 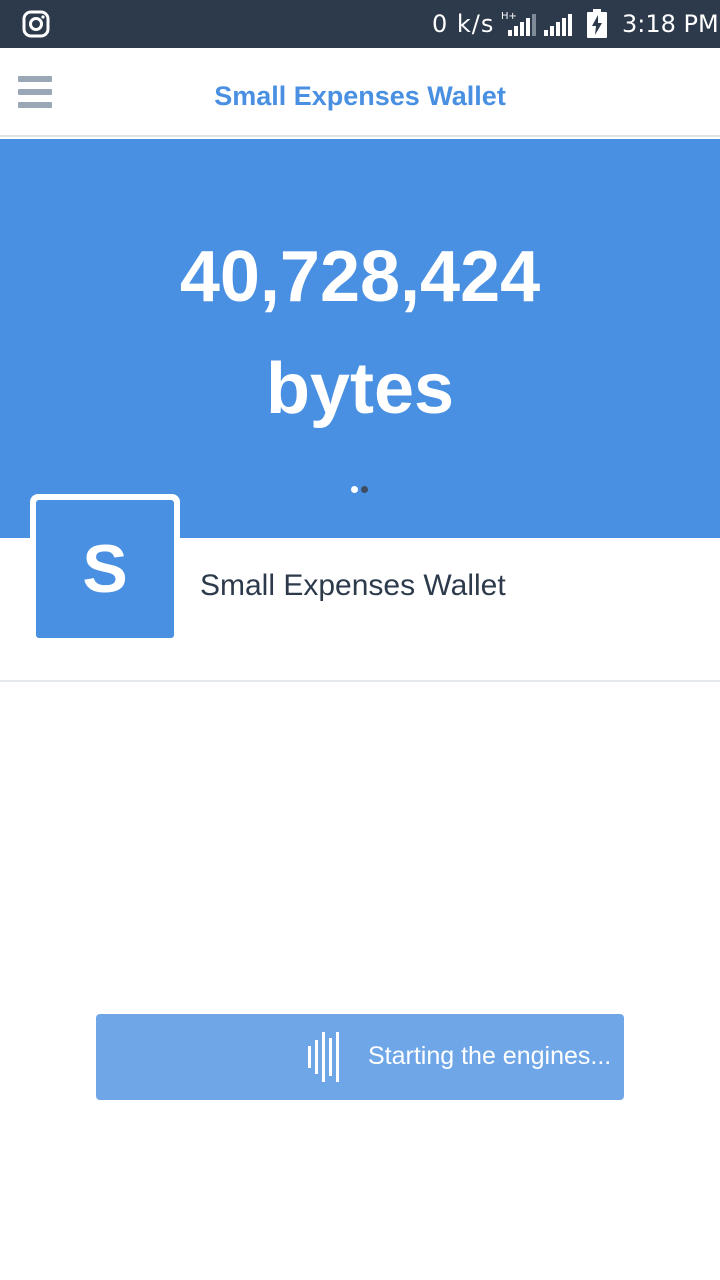 What do you see at coordinates (360, 24) in the screenshot?
I see `status-bar: 0 k/s H+ 3:18 PM` at bounding box center [360, 24].